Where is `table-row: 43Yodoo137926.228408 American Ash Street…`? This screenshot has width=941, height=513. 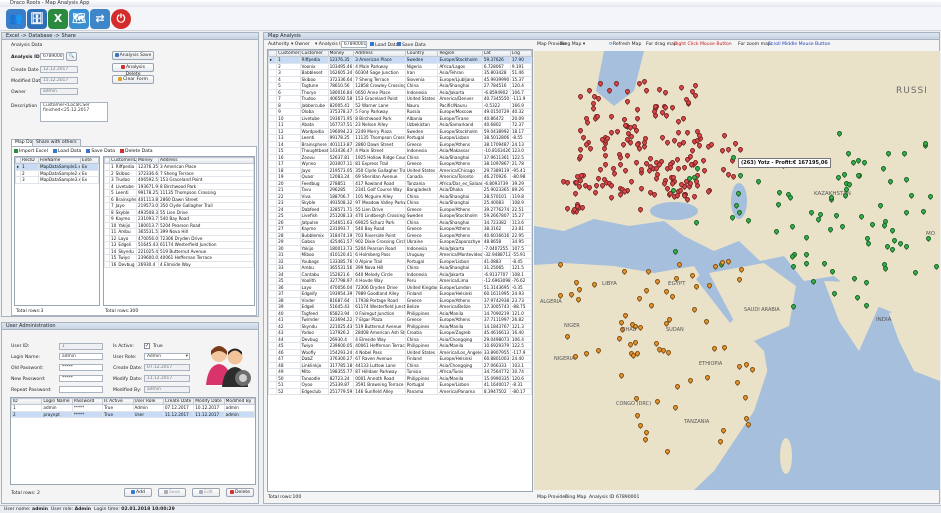
table-row: 43Yodoo137926.228408 American Ash Street… is located at coordinates (400, 333).